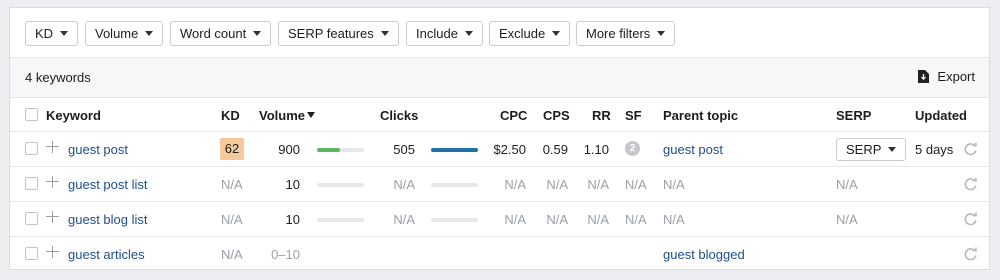  What do you see at coordinates (285, 254) in the screenshot?
I see `volume-value: 0–10` at bounding box center [285, 254].